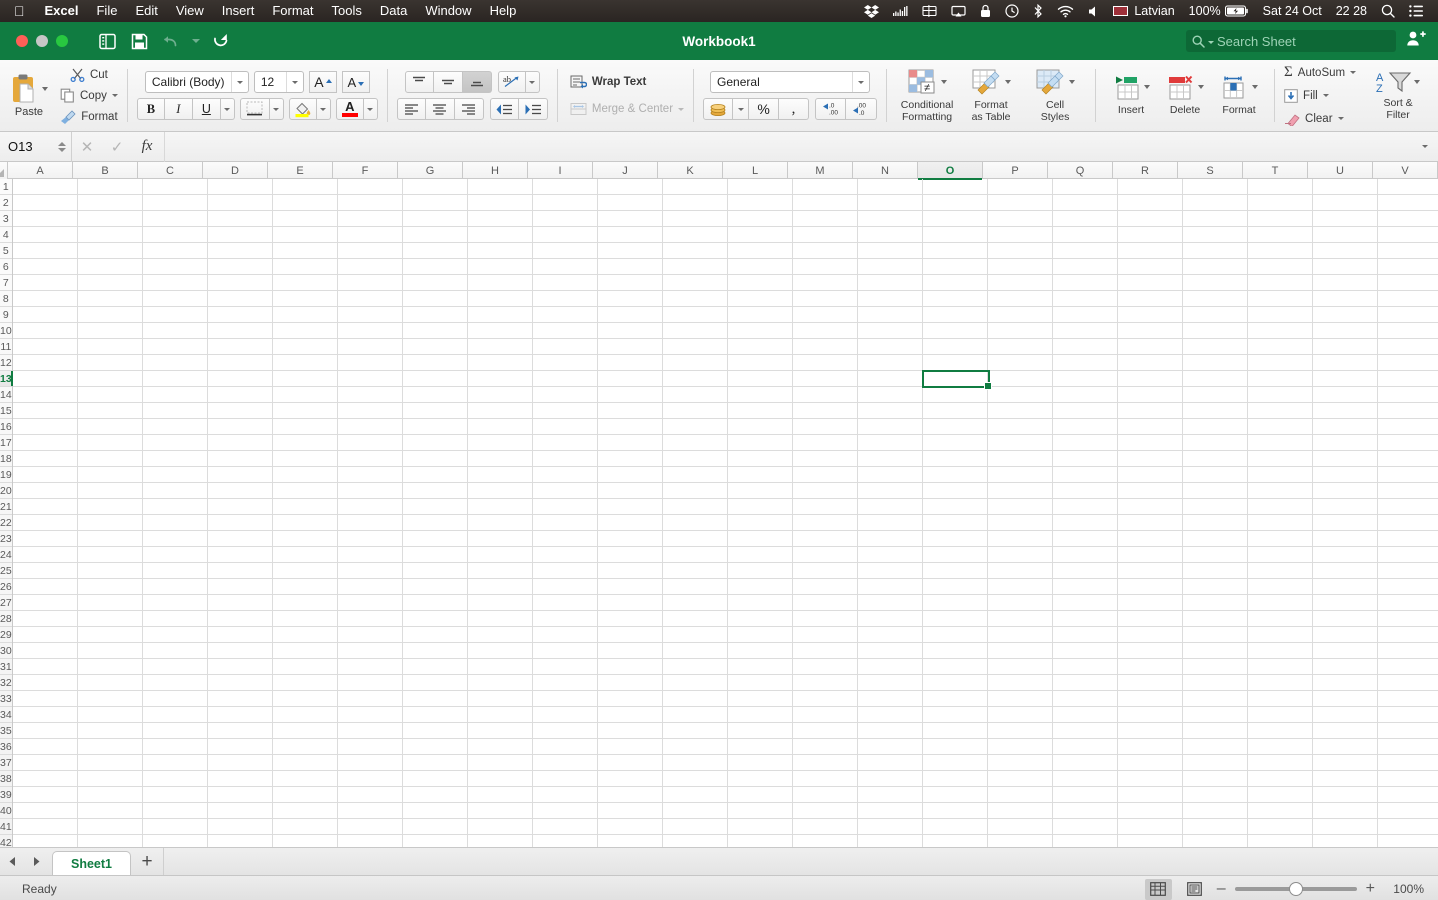  I want to click on cell-V10, so click(1408, 331).